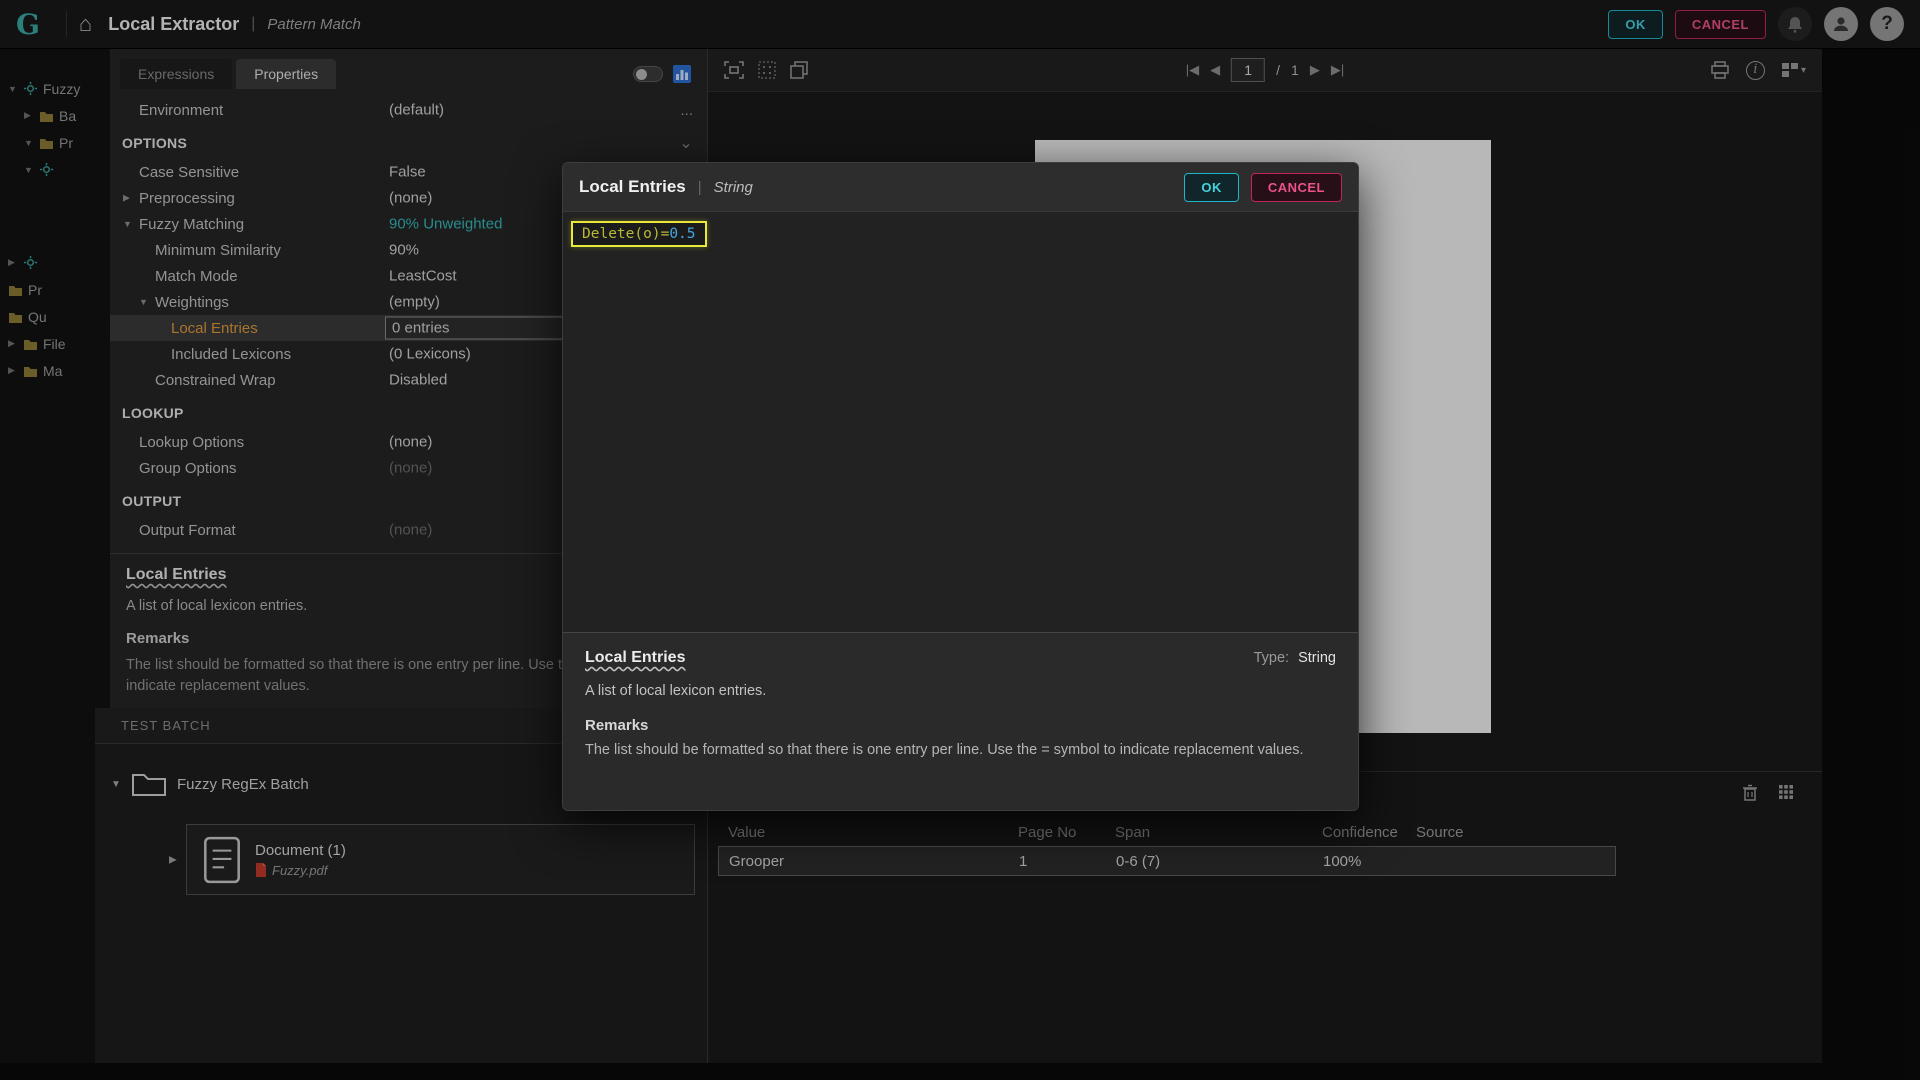 The image size is (1920, 1080). I want to click on lexicon-entry: Delete(o)=0.5, so click(639, 234).